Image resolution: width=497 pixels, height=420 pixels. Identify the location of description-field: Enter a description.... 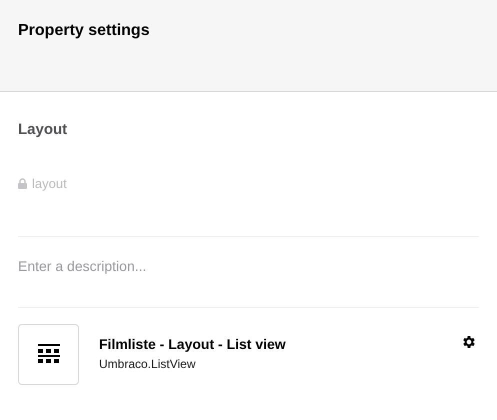
(248, 265).